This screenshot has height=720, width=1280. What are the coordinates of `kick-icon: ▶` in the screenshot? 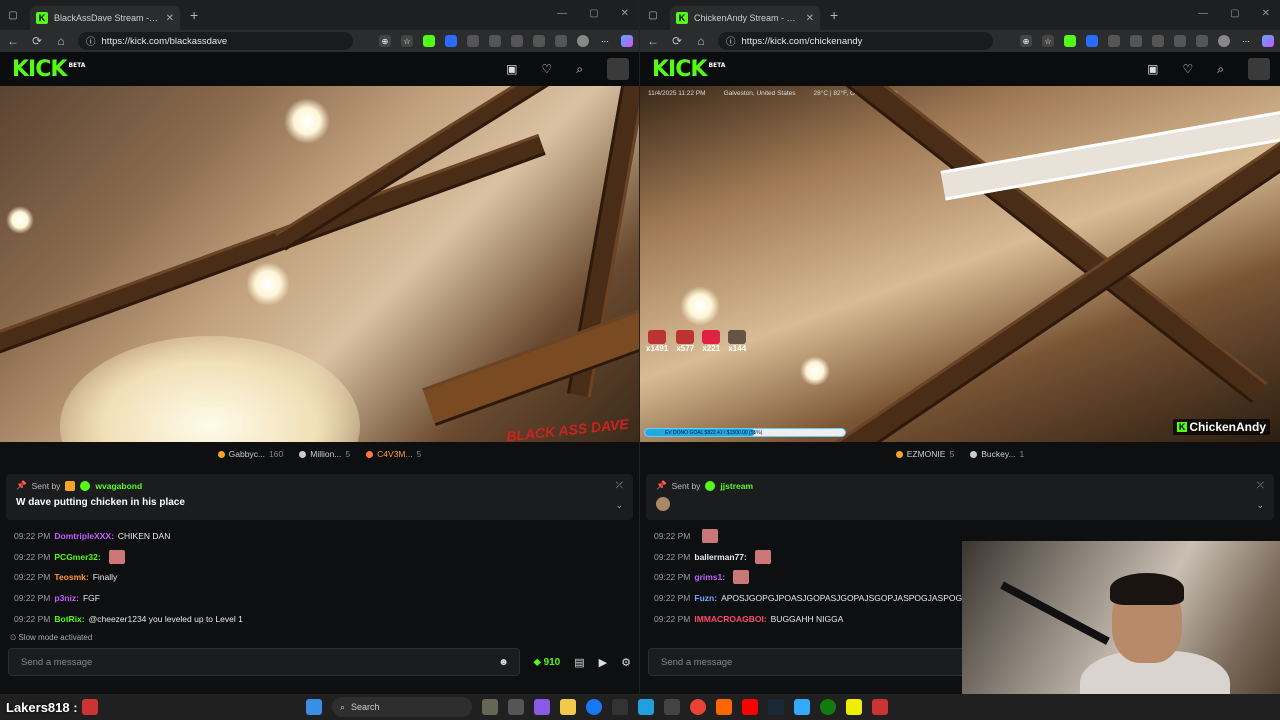 It's located at (603, 662).